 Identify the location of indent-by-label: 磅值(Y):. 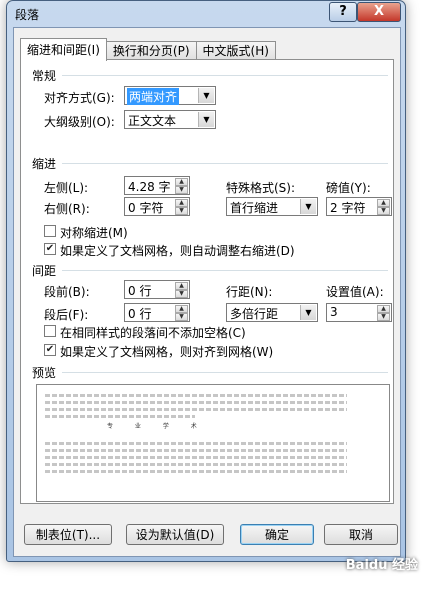
(348, 188).